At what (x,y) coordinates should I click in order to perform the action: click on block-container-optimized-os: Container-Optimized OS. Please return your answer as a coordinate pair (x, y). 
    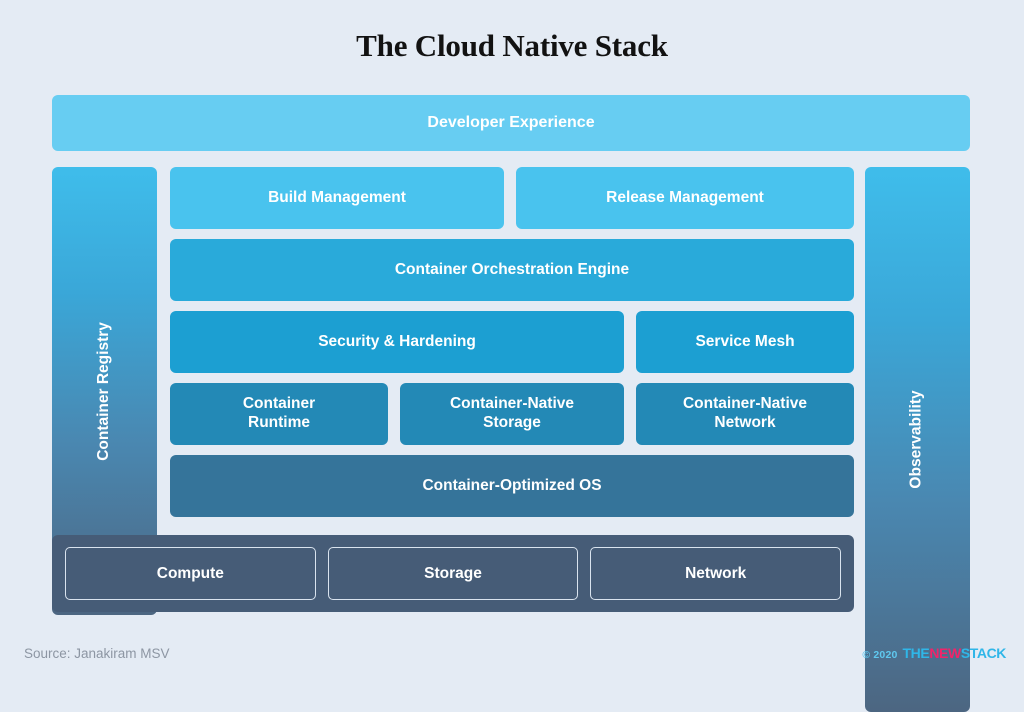
    Looking at the image, I should click on (512, 486).